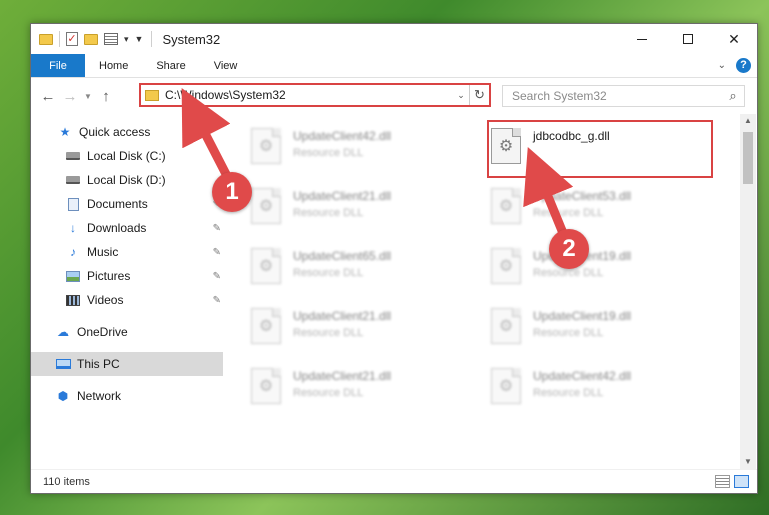  I want to click on computer-icon, so click(63, 364).